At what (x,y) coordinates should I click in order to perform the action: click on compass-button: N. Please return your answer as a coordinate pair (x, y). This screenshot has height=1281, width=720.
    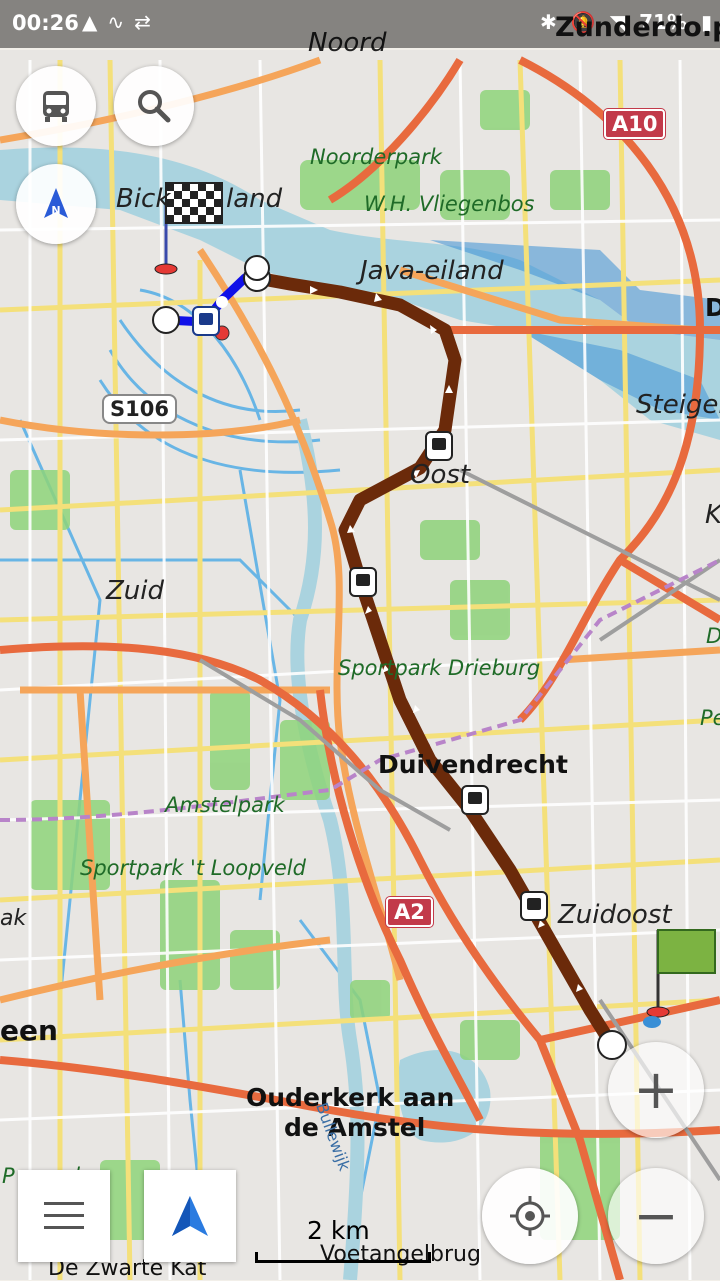
    Looking at the image, I should click on (56, 204).